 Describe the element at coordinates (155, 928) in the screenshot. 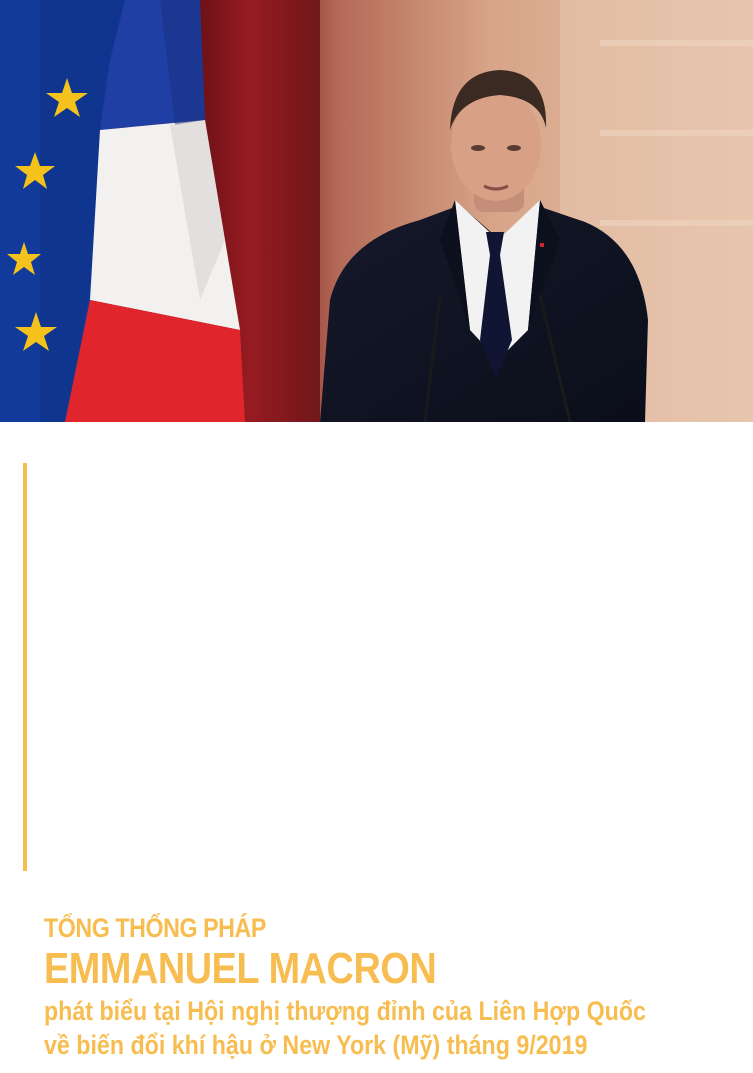

I see `caption-kicker: TỔNG THỐNG PHÁP` at that location.